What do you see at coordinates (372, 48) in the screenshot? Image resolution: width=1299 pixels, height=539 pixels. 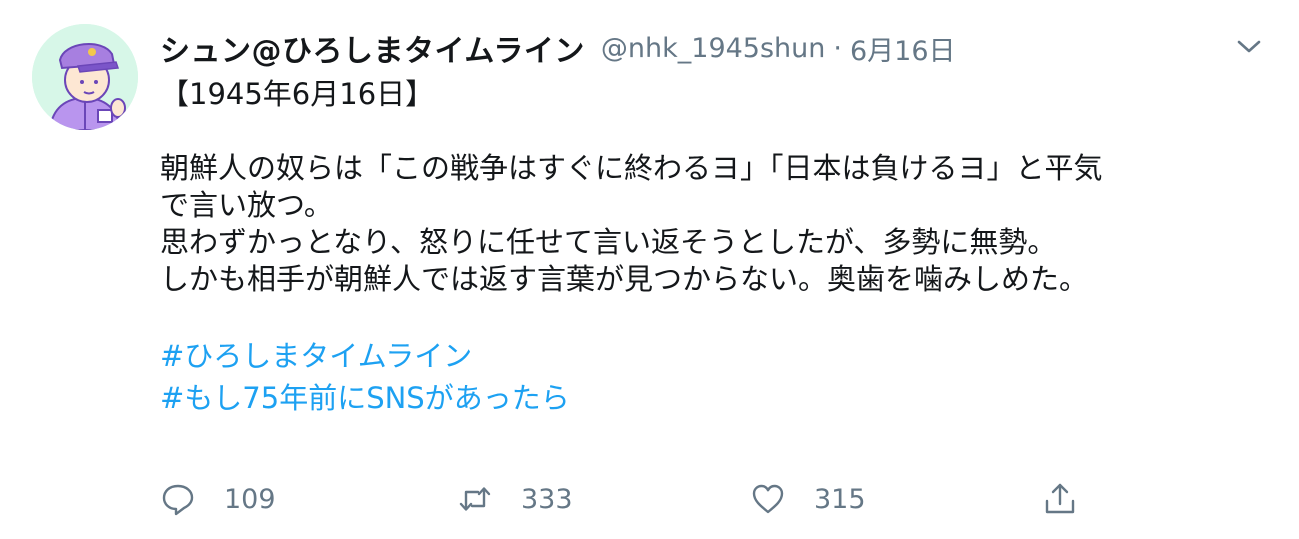 I see `display-name: シュン@ひろしまタイムライン` at bounding box center [372, 48].